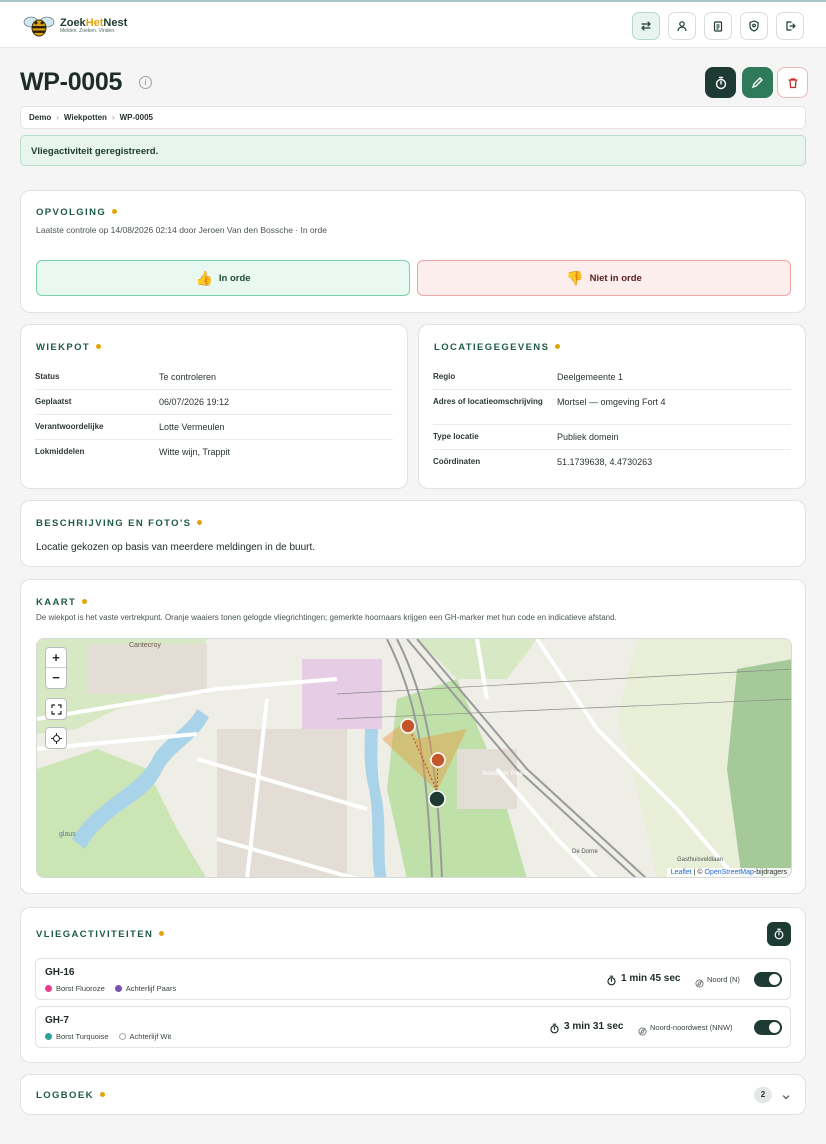 The height and width of the screenshot is (1144, 826). I want to click on thumbs-down-icon: 👎, so click(575, 277).